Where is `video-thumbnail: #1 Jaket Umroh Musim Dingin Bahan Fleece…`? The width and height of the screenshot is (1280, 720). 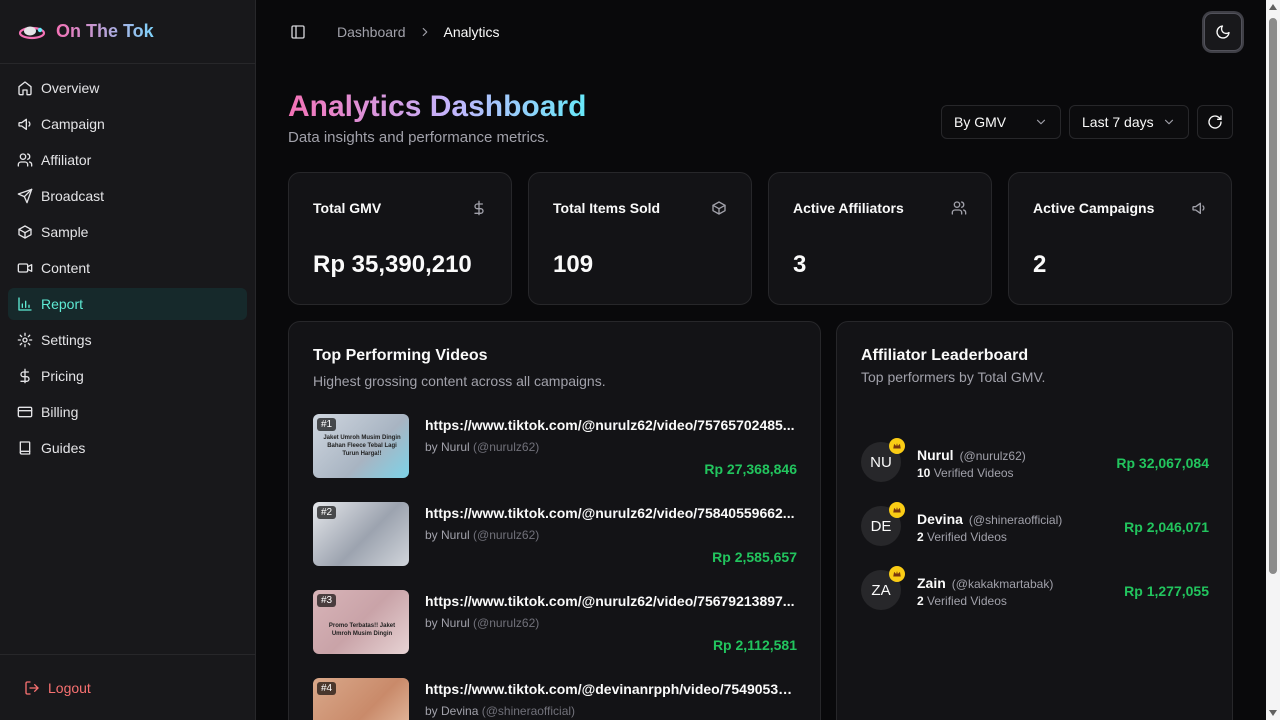 video-thumbnail: #1 Jaket Umroh Musim Dingin Bahan Fleece… is located at coordinates (361, 446).